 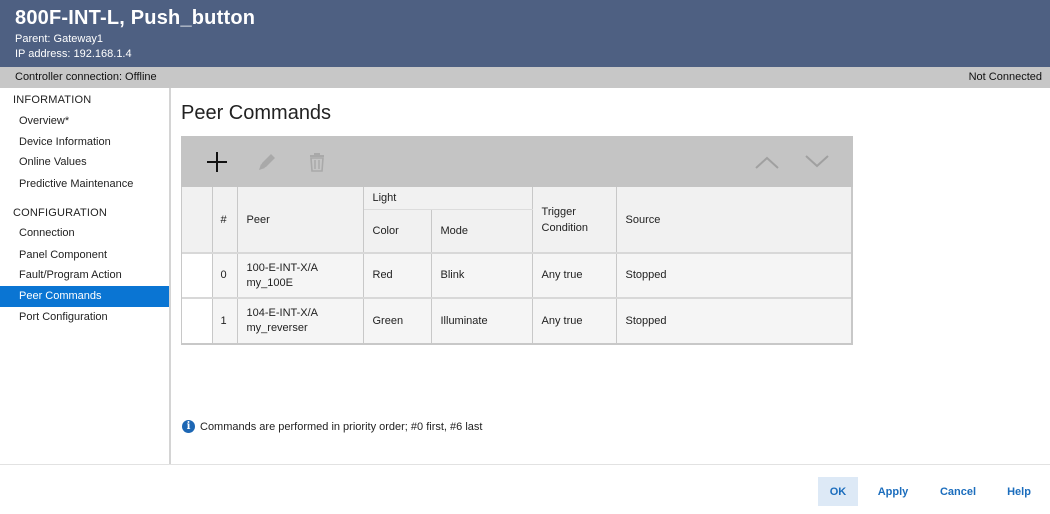 What do you see at coordinates (525, 489) in the screenshot?
I see `dialog-footer: OK Apply Cancel Help` at bounding box center [525, 489].